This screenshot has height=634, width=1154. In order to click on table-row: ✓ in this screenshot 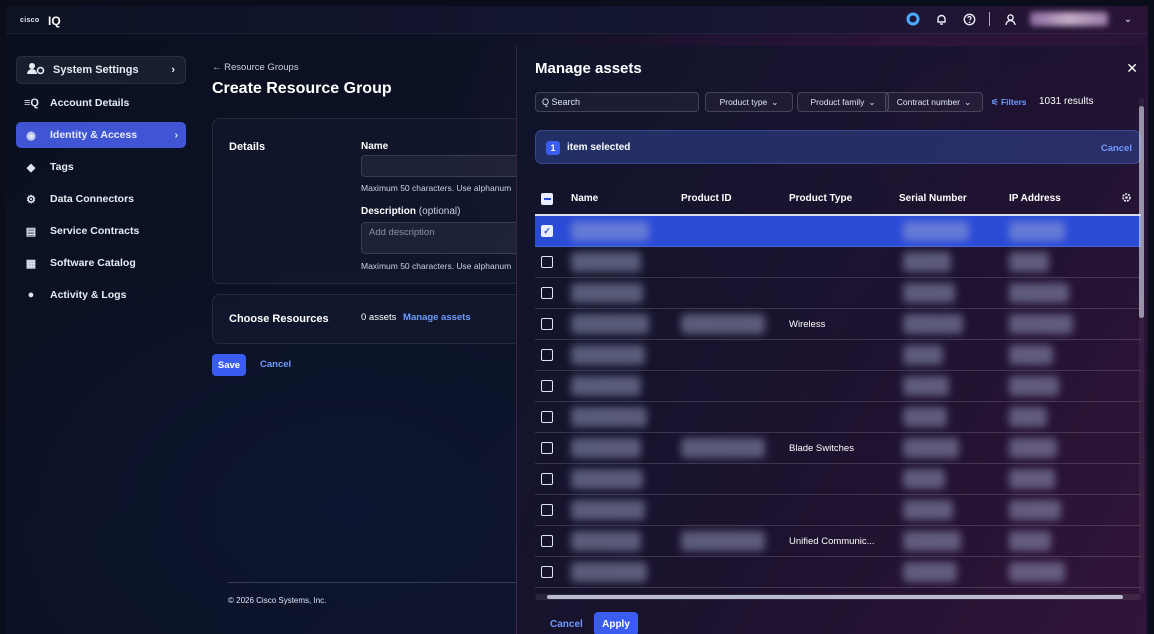, I will do `click(838, 231)`.